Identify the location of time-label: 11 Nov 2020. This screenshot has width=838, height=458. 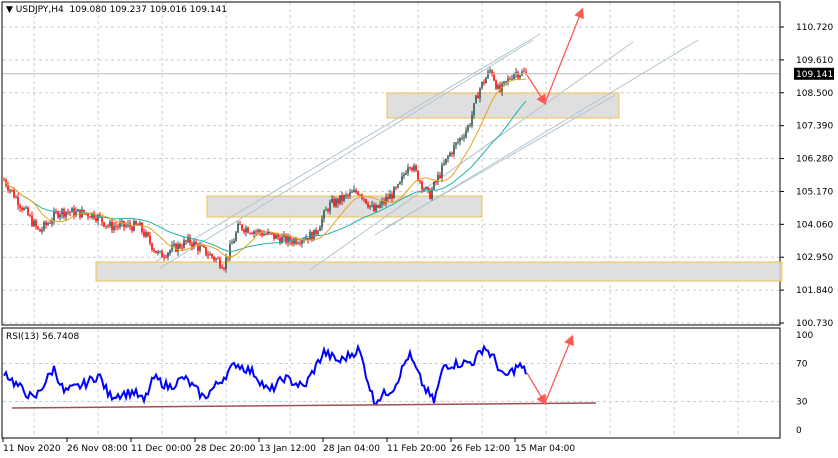
(32, 449).